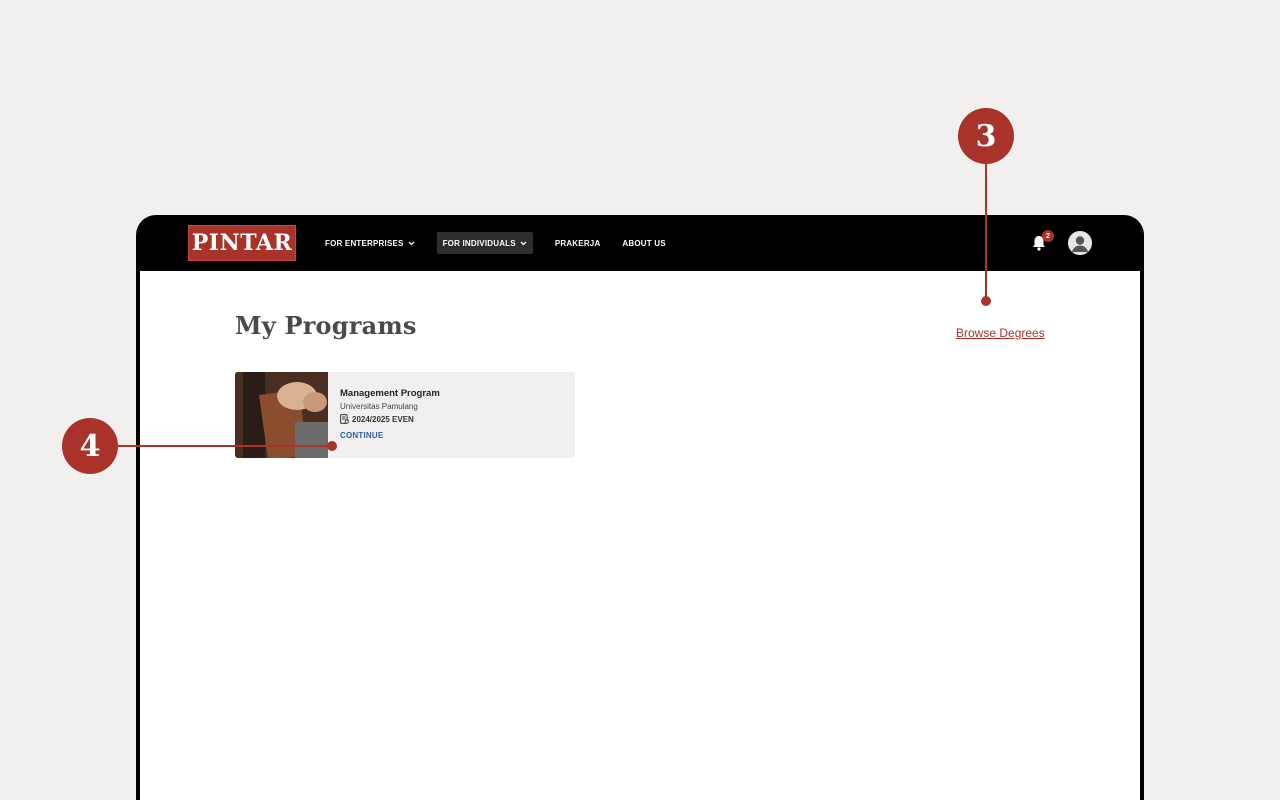  I want to click on callout-3-dot, so click(986, 301).